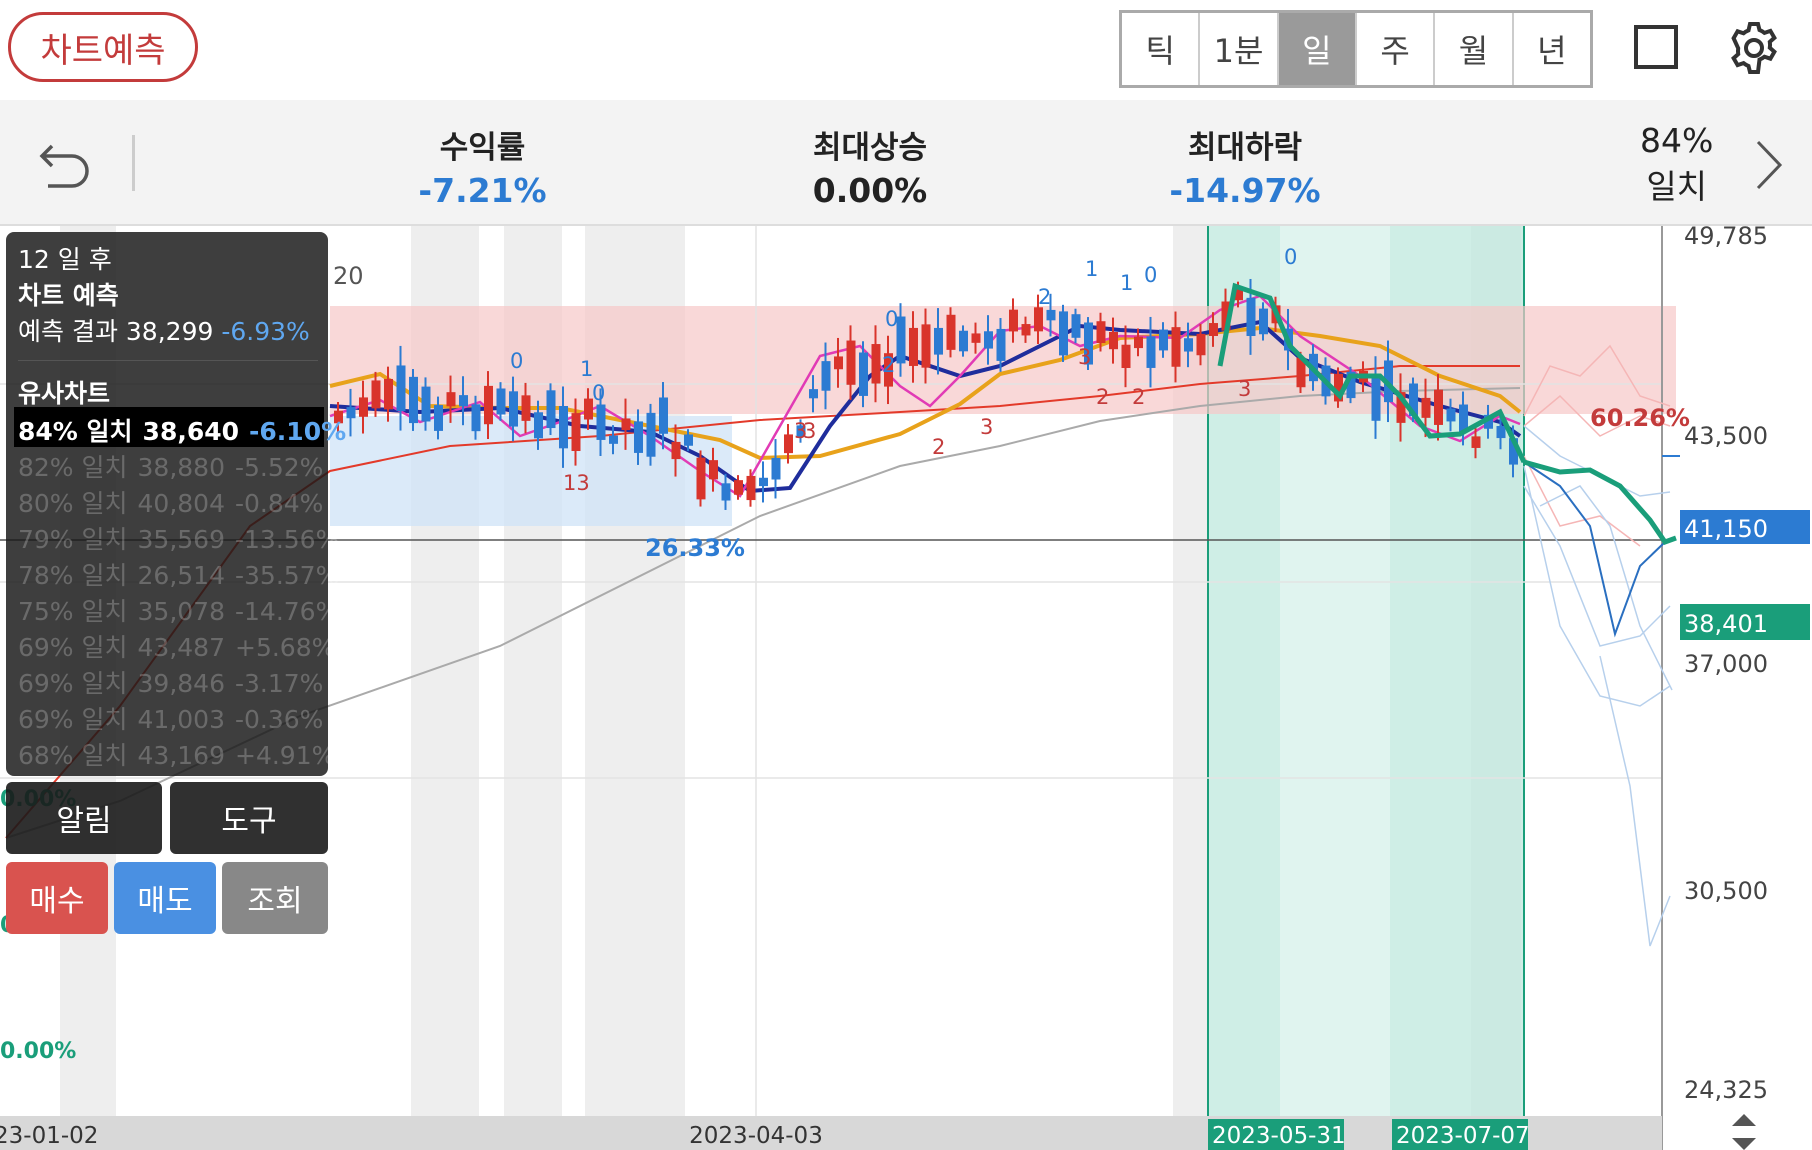 The width and height of the screenshot is (1812, 1150). Describe the element at coordinates (1726, 436) in the screenshot. I see `y-tick-label: 43,500` at that location.